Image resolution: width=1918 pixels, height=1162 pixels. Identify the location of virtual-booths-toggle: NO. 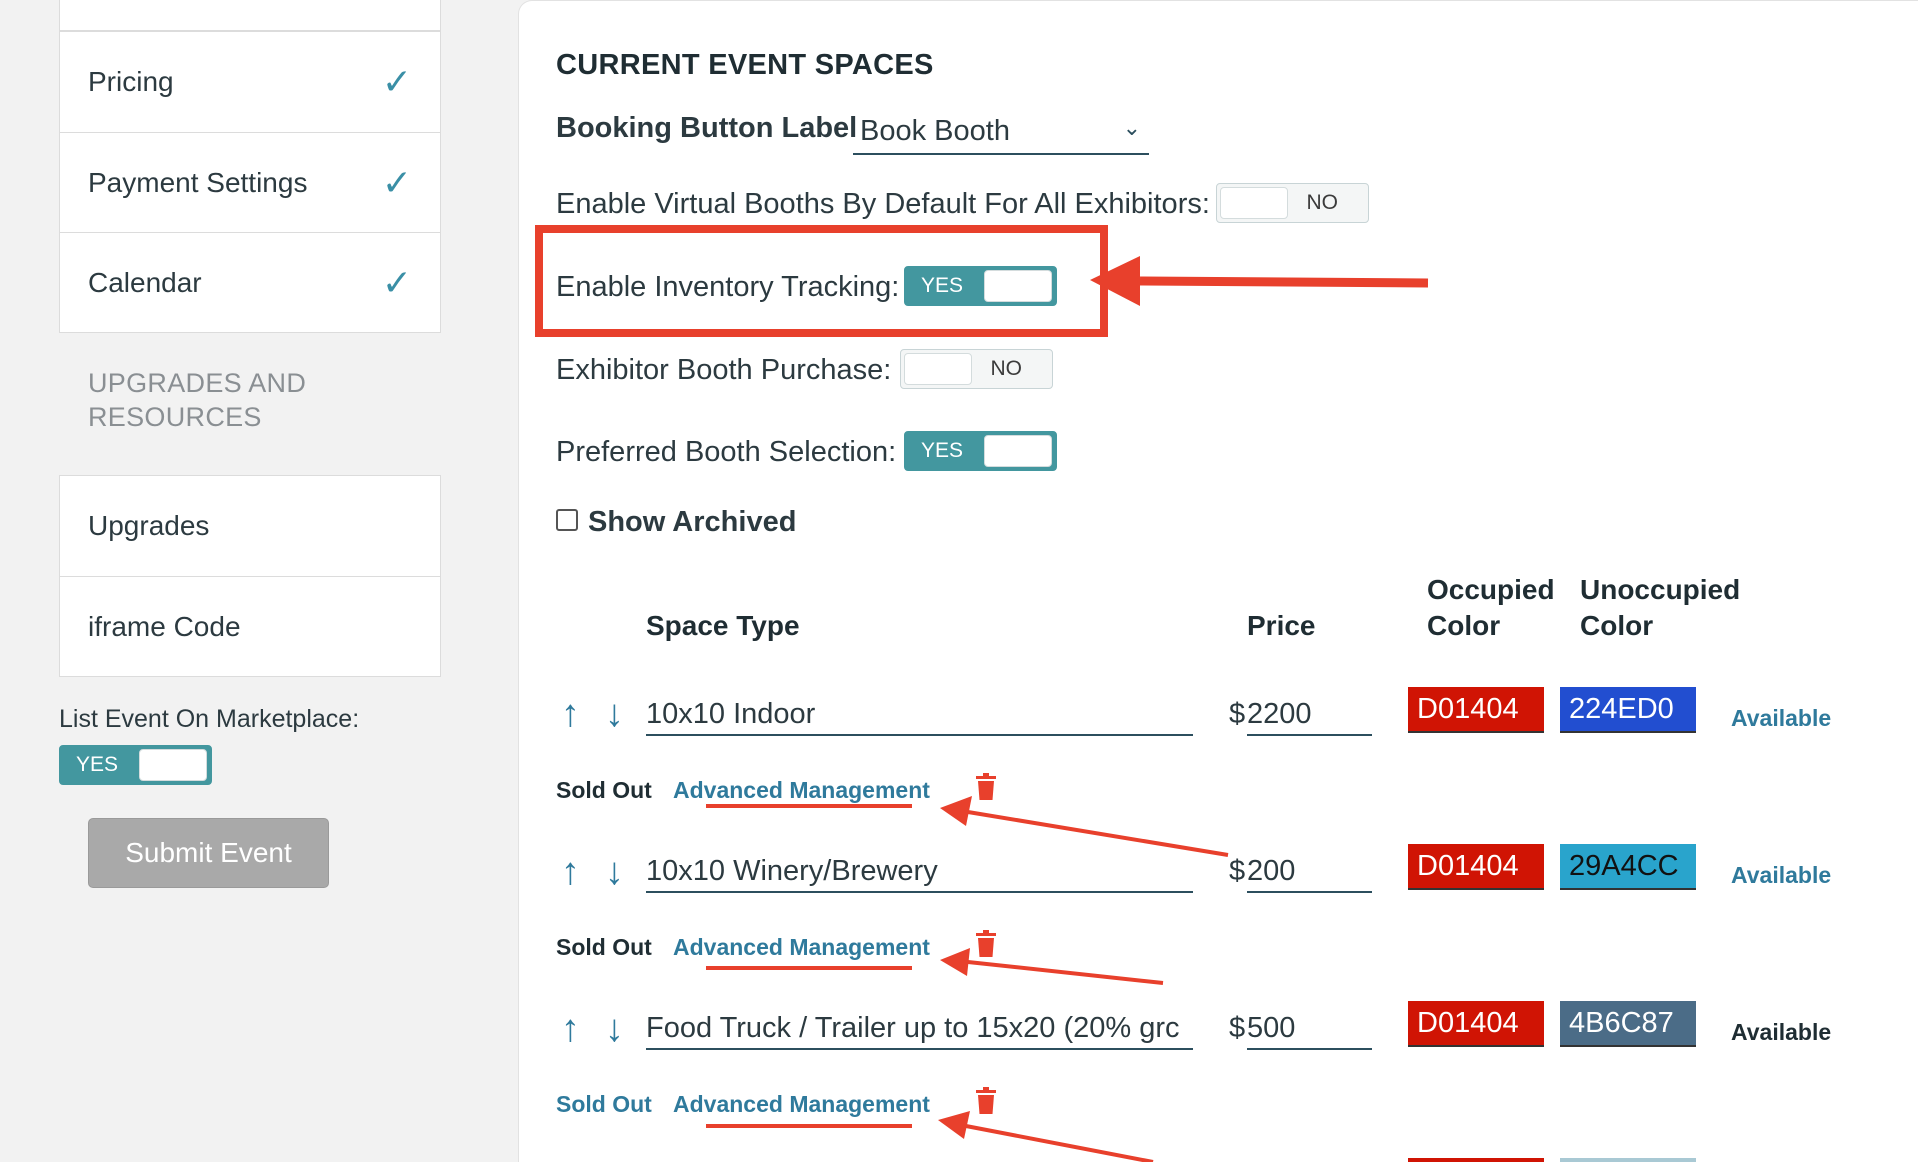
(1292, 203).